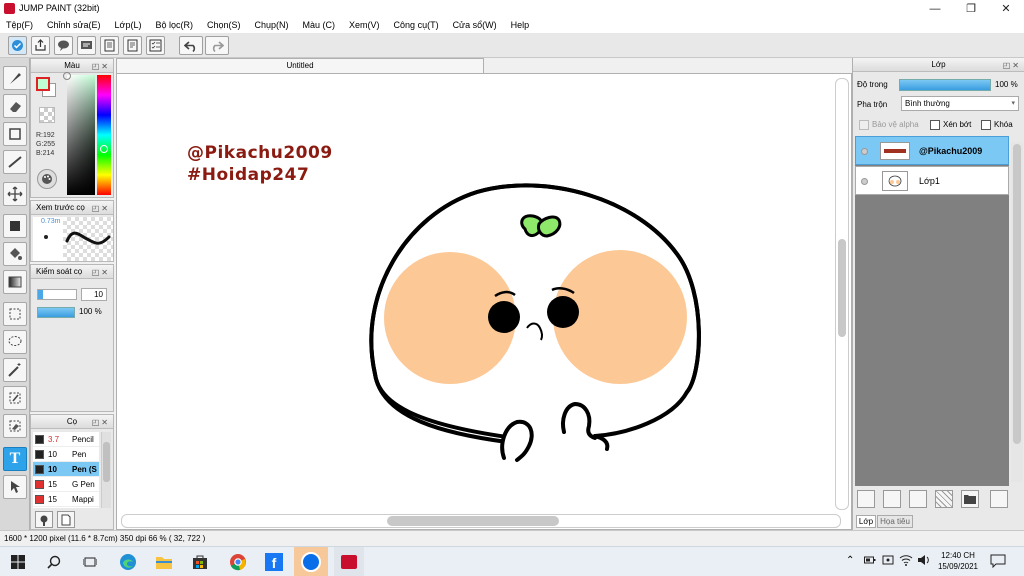 The image size is (1024, 576). Describe the element at coordinates (999, 499) in the screenshot. I see `copy-layer-icon` at that location.